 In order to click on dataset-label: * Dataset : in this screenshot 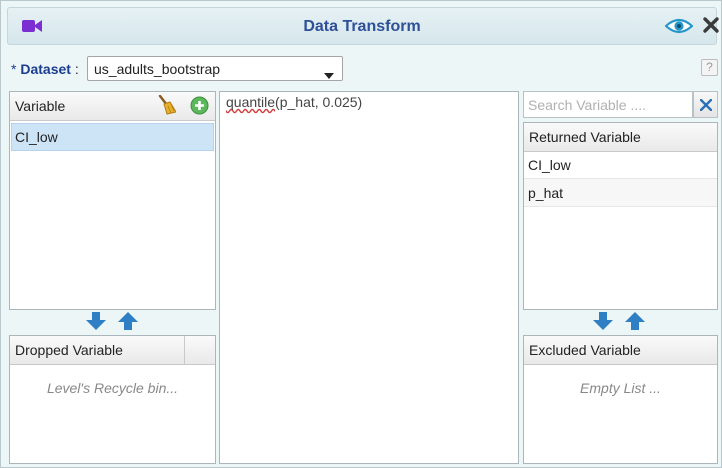, I will do `click(45, 69)`.